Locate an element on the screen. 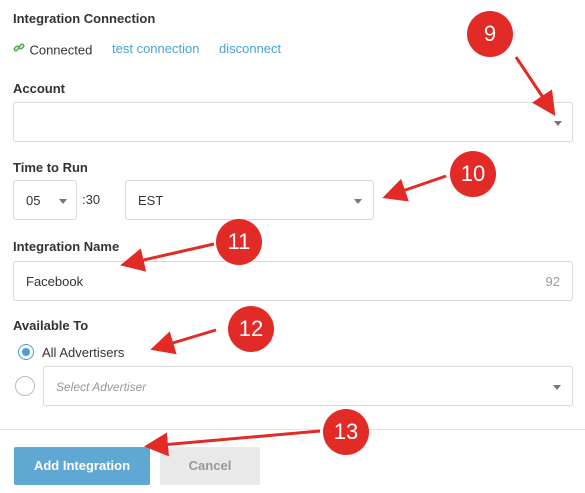  annotation-badge-9: 9 is located at coordinates (490, 34).